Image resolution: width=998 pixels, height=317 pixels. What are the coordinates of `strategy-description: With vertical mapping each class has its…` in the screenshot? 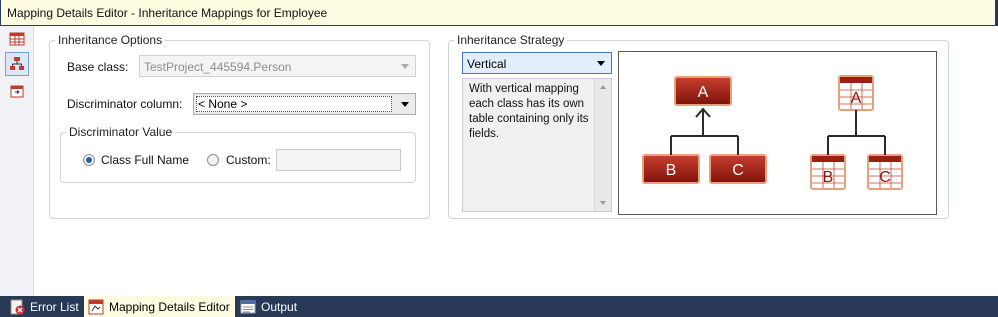 It's located at (529, 111).